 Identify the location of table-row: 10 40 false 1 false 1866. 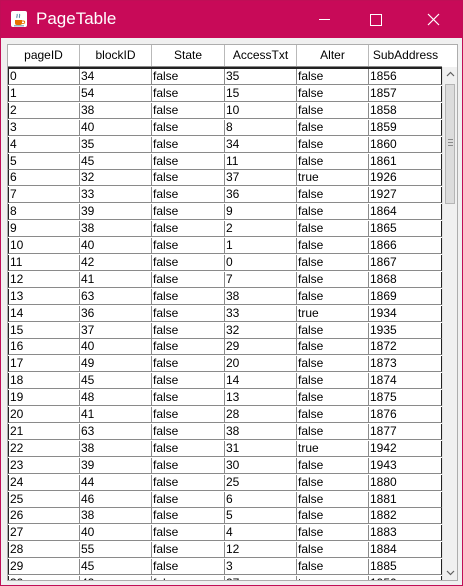
(225, 246).